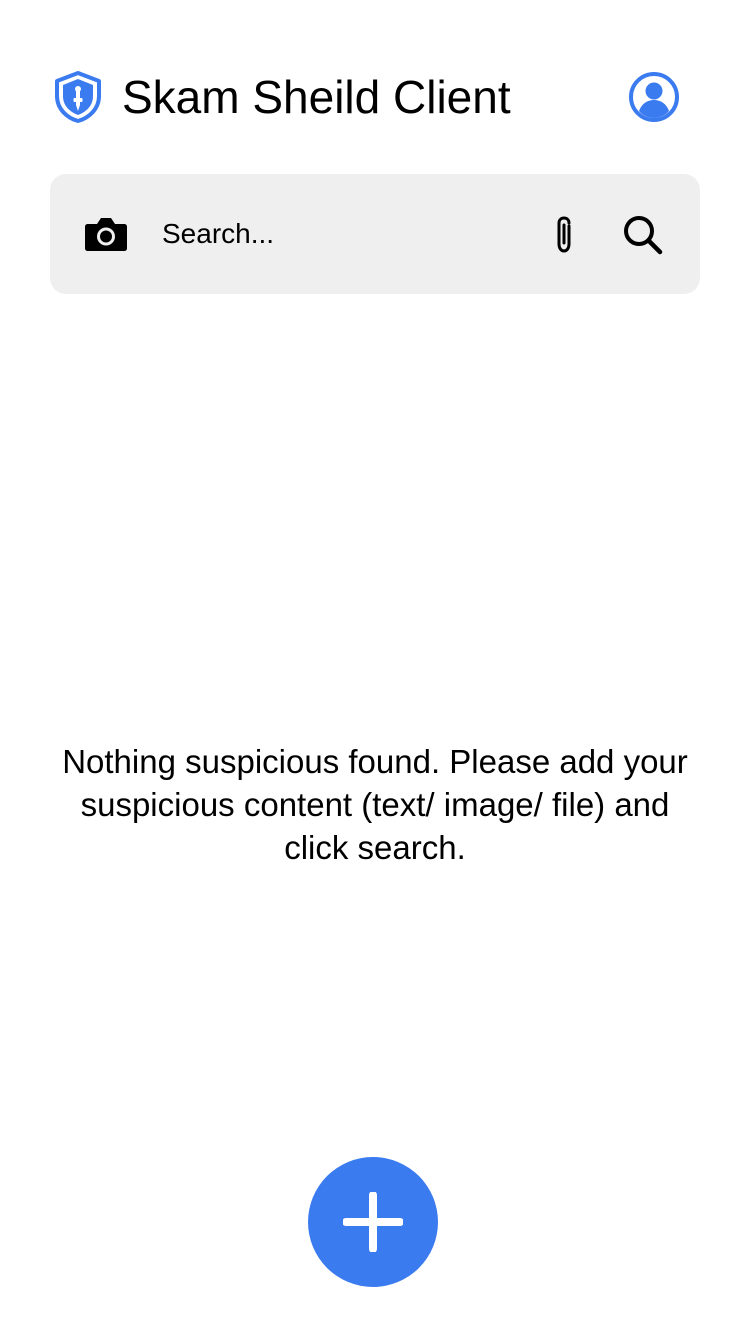 The width and height of the screenshot is (750, 1334). I want to click on camera-icon, so click(106, 234).